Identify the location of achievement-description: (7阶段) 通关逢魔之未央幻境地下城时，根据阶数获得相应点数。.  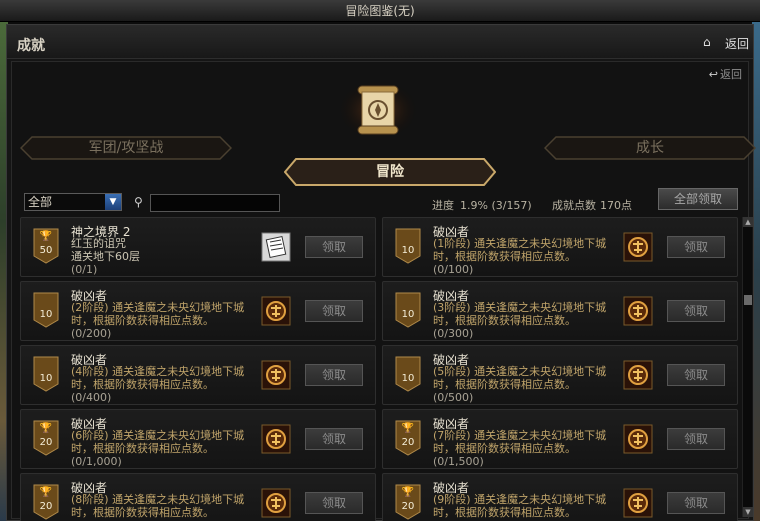
(520, 442).